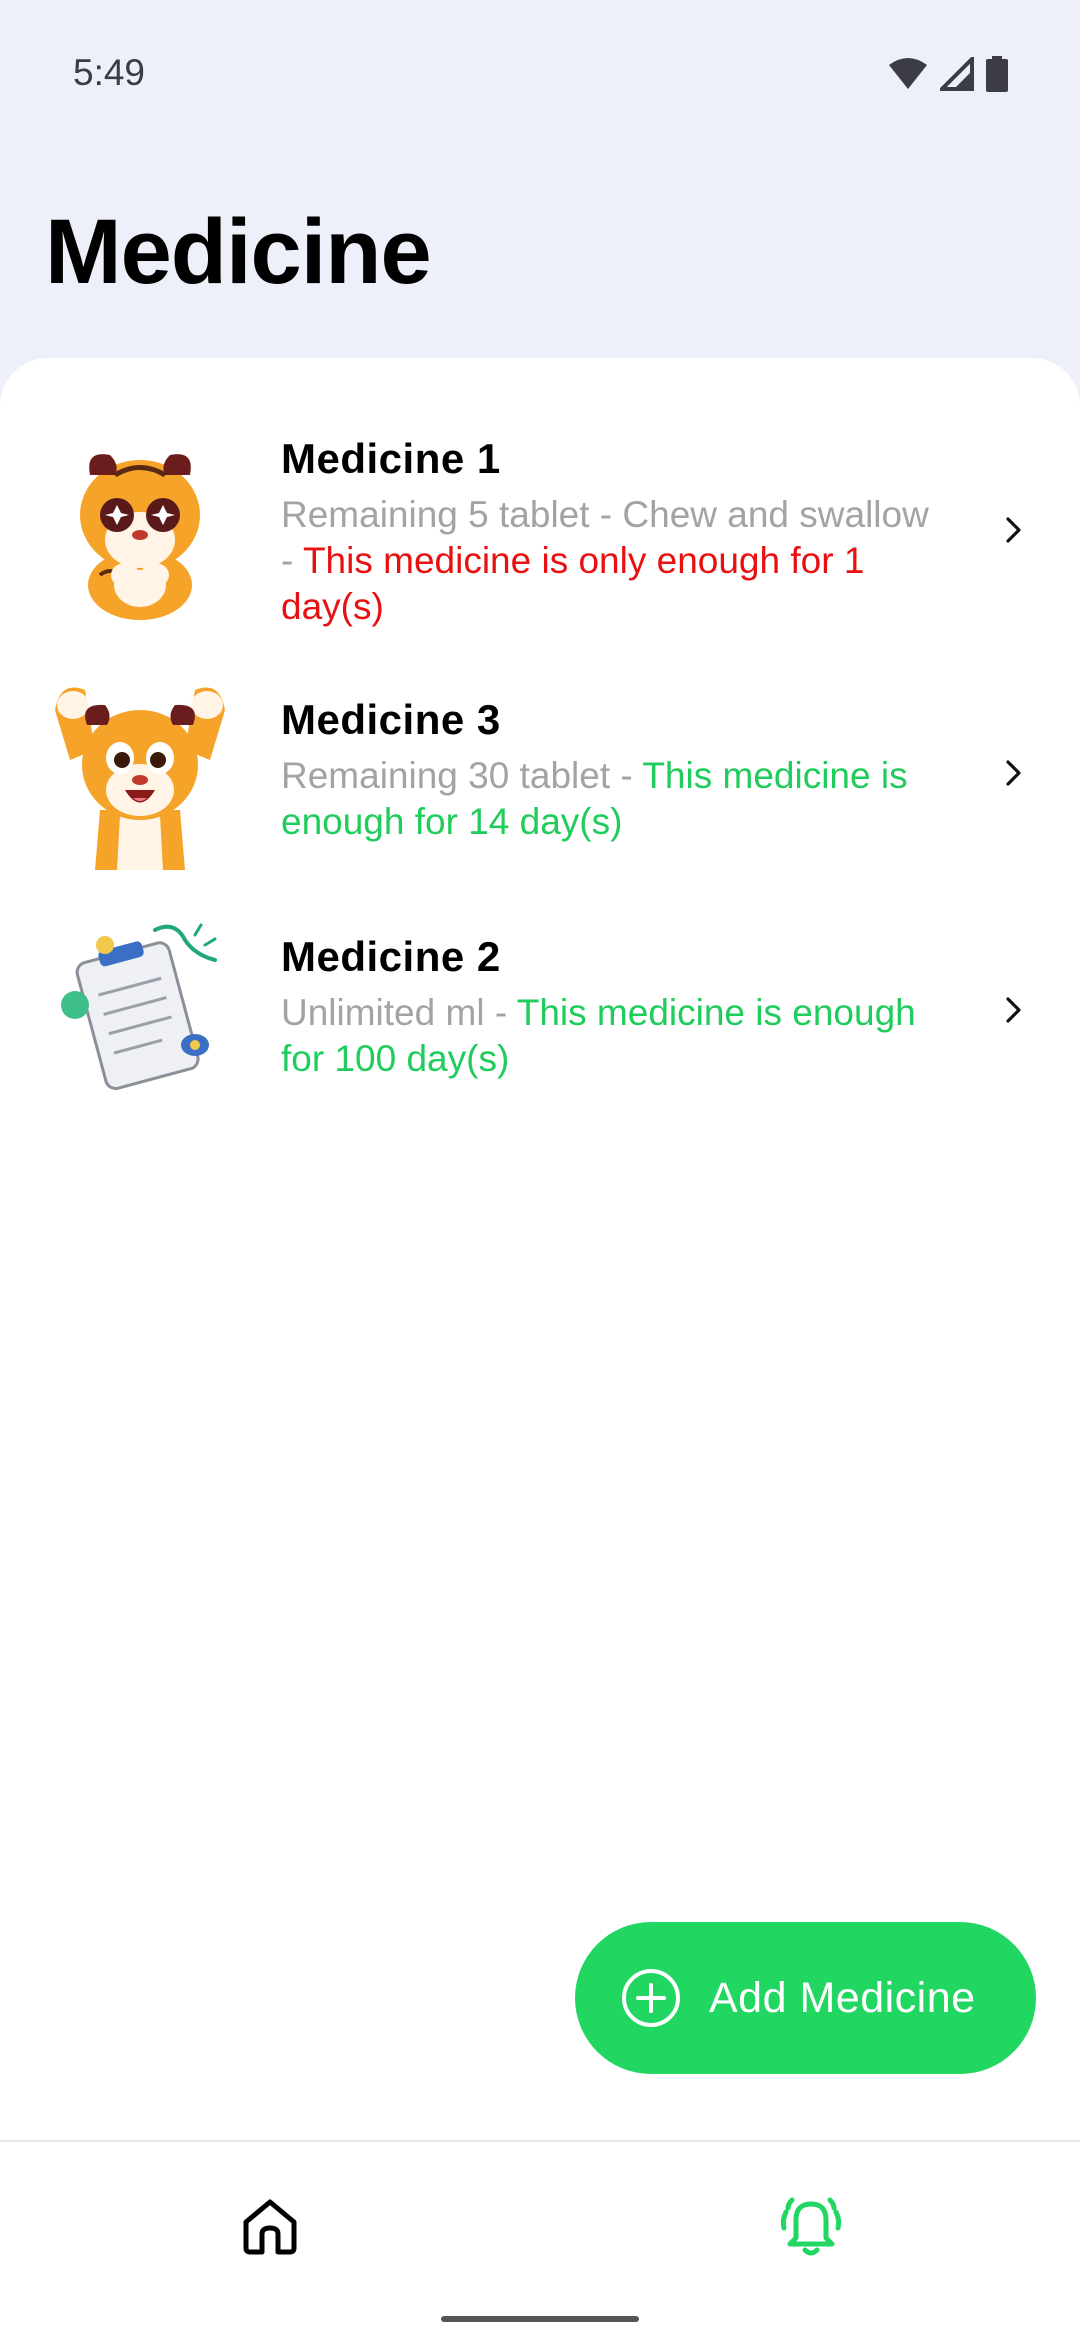 This screenshot has width=1080, height=2340. Describe the element at coordinates (391, 458) in the screenshot. I see `medicine-name: Medicine 1` at that location.